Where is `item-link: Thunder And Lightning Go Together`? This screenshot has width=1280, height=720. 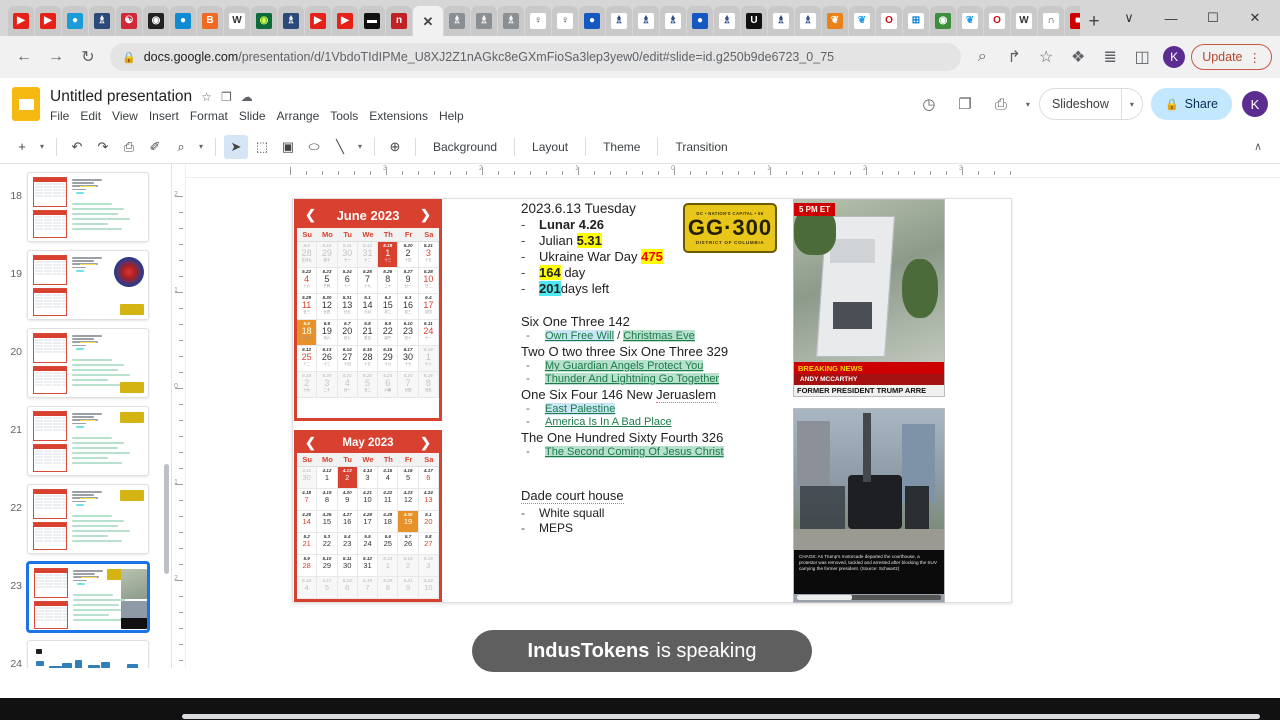 item-link: Thunder And Lightning Go Together is located at coordinates (632, 379).